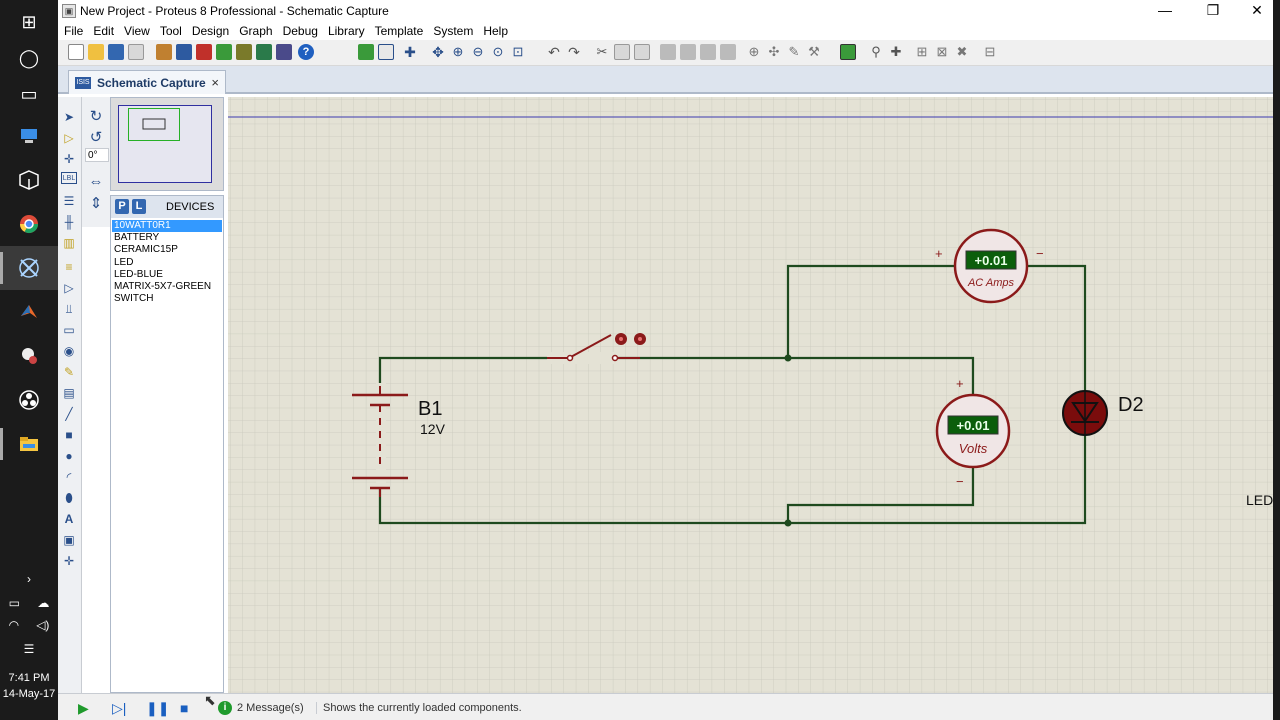 The image size is (1280, 720). What do you see at coordinates (29, 180) in the screenshot?
I see `box-app-icon` at bounding box center [29, 180].